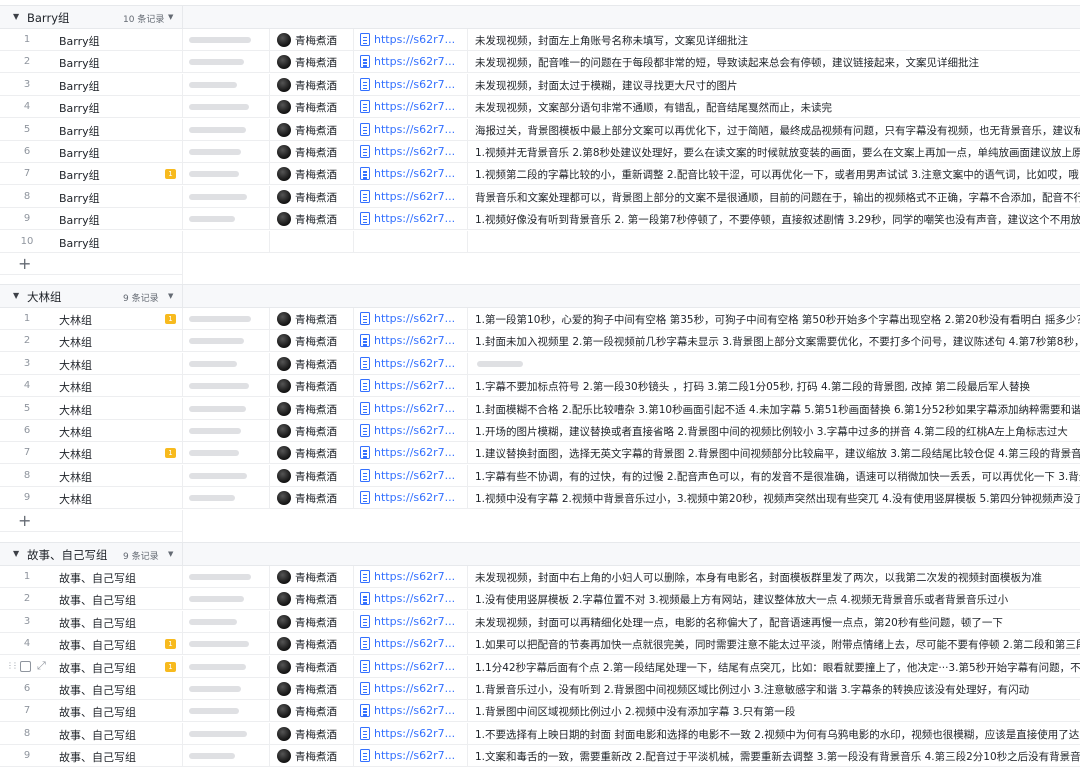  I want to click on feedback-cell: 1.背景图中间区域视频比例过小 2.视频中没有添加字幕 3.只有第一段, so click(774, 711).